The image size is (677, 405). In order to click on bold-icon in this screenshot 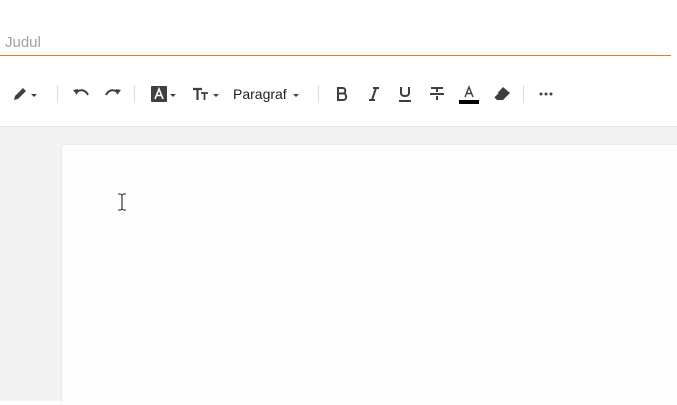, I will do `click(342, 94)`.